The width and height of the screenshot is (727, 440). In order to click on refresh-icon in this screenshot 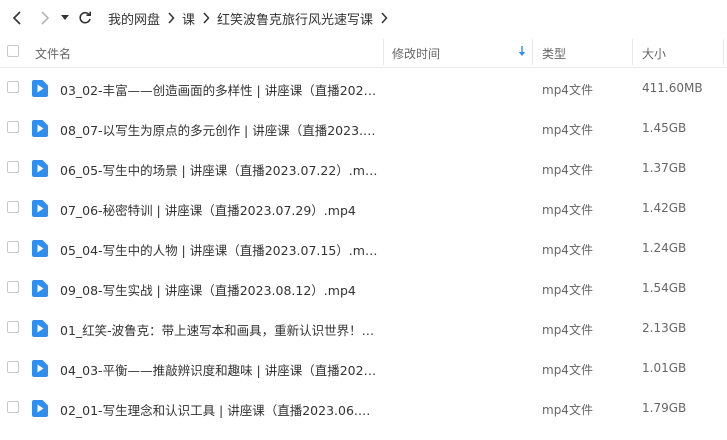, I will do `click(85, 17)`.